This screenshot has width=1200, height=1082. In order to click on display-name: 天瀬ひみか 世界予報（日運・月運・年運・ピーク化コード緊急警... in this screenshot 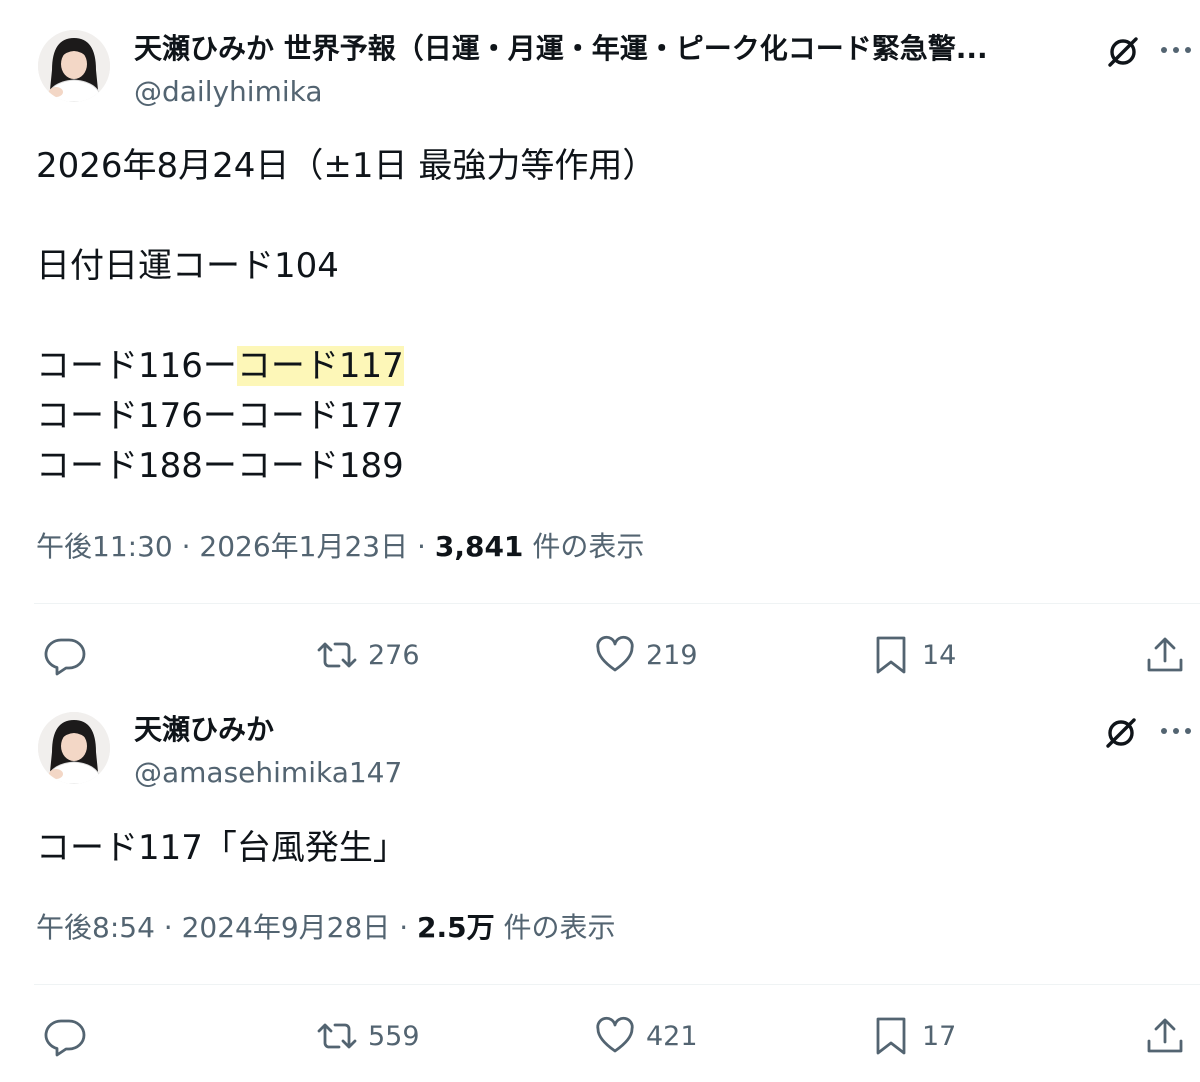, I will do `click(604, 49)`.